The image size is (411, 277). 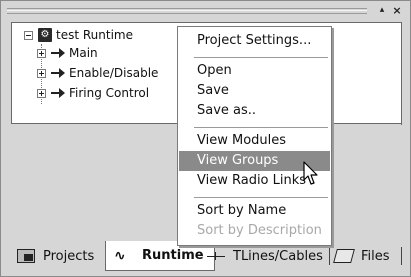 What do you see at coordinates (254, 71) in the screenshot?
I see `menu-item-open: Open` at bounding box center [254, 71].